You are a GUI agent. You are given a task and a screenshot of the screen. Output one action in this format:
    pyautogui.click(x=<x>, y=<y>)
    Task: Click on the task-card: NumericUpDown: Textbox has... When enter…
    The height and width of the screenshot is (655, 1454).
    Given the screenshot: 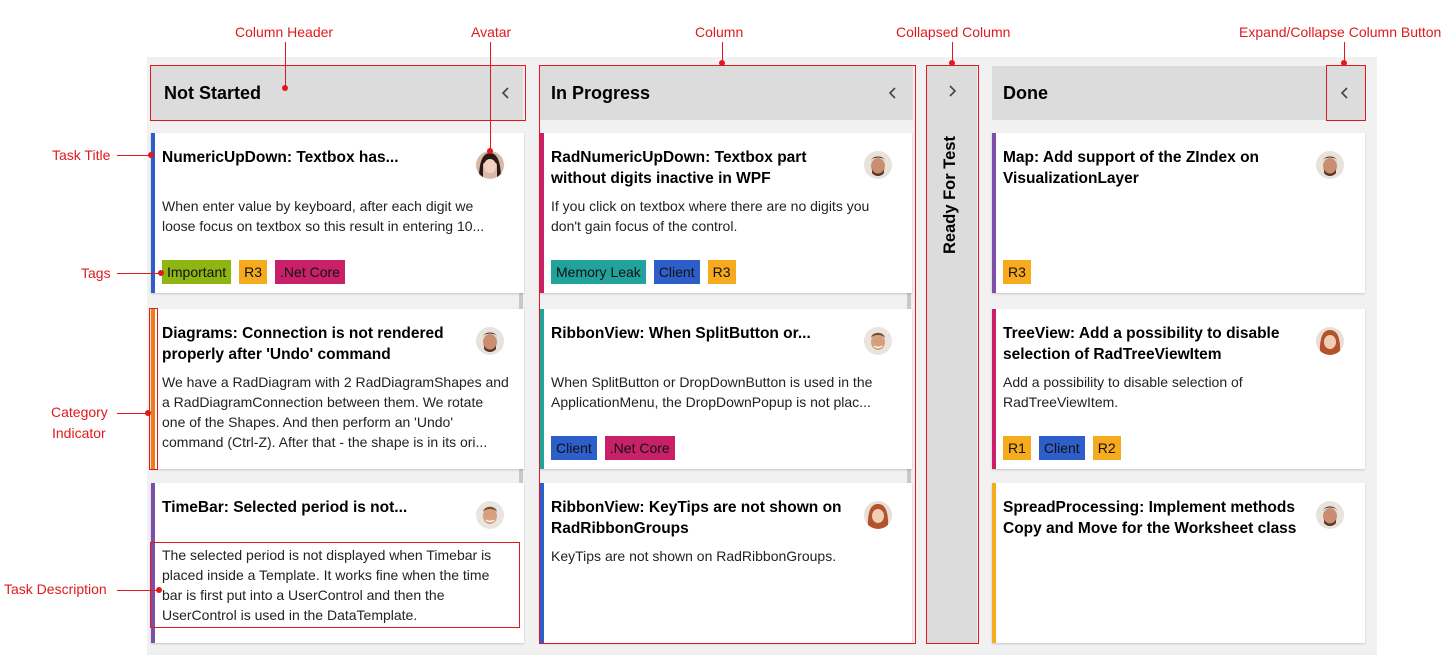 What is the action you would take?
    pyautogui.click(x=337, y=213)
    